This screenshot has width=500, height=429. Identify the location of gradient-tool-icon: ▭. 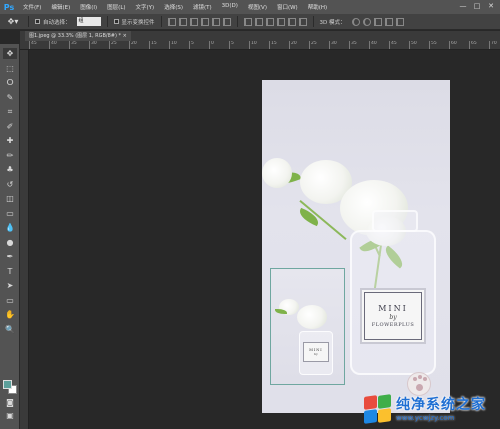
(10, 213).